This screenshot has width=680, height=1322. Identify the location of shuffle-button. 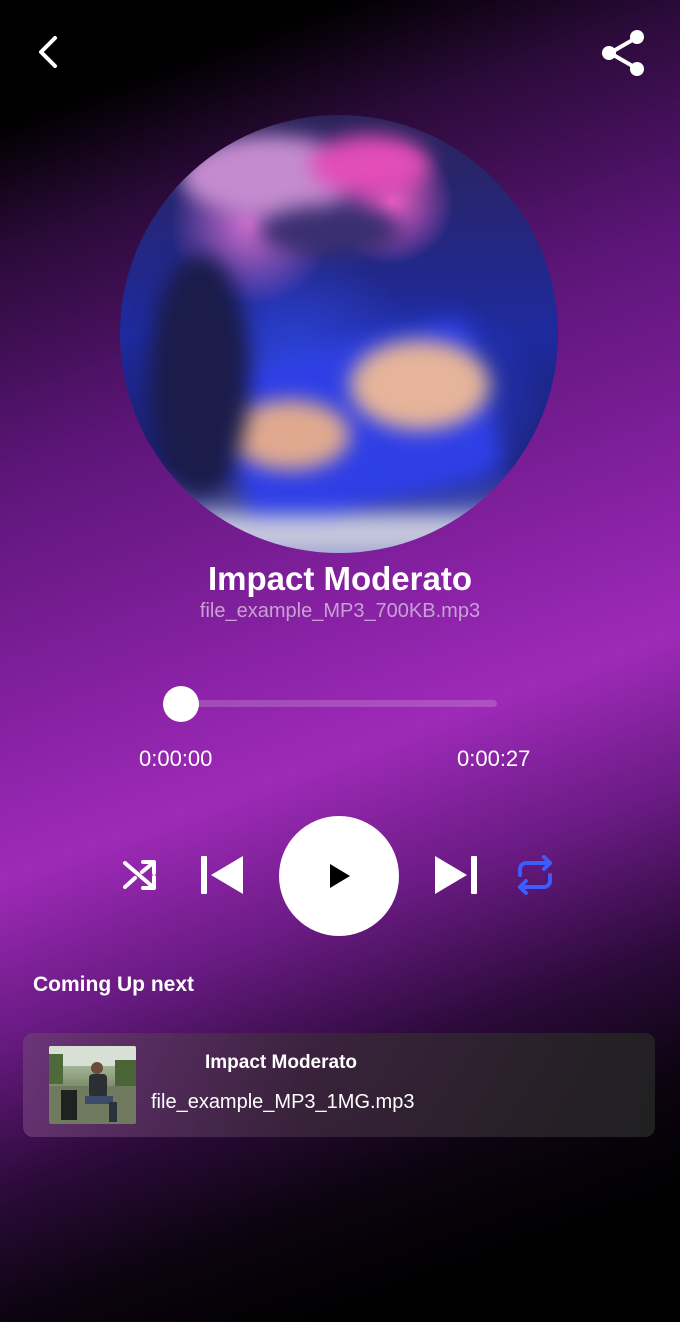
(141, 875).